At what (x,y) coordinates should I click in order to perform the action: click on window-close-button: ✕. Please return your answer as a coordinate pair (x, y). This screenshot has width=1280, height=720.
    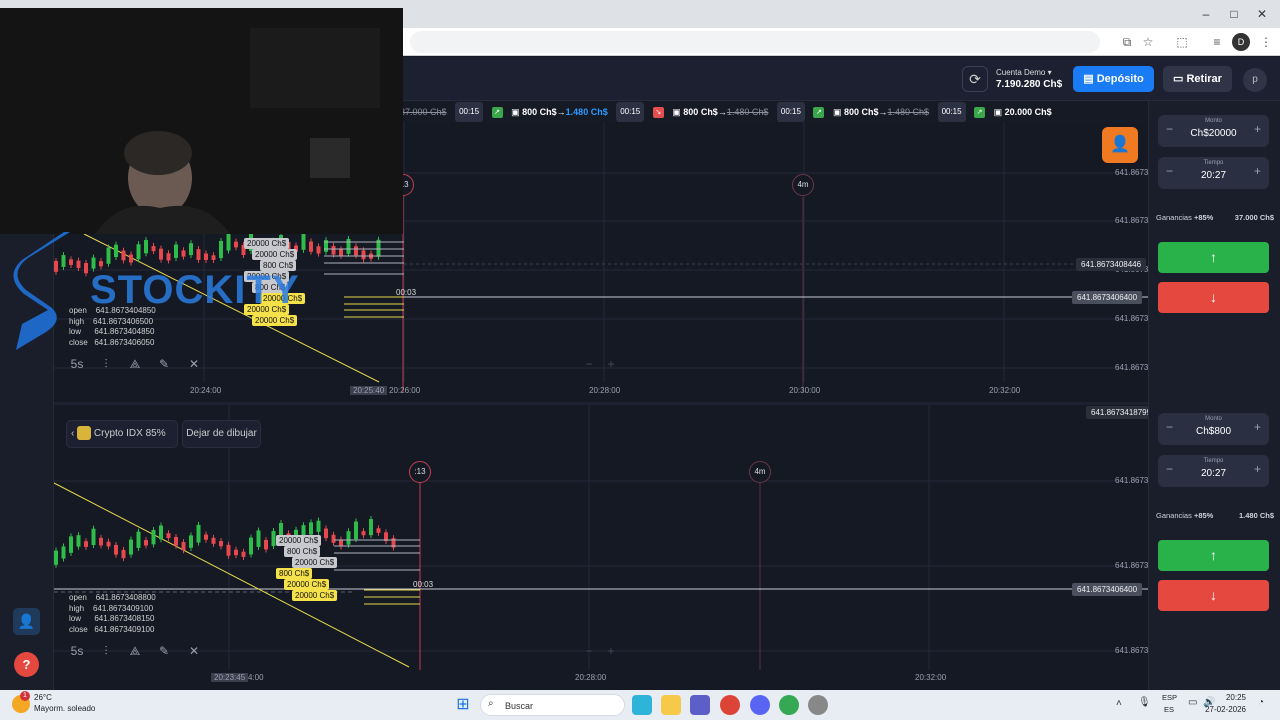
    Looking at the image, I should click on (1262, 14).